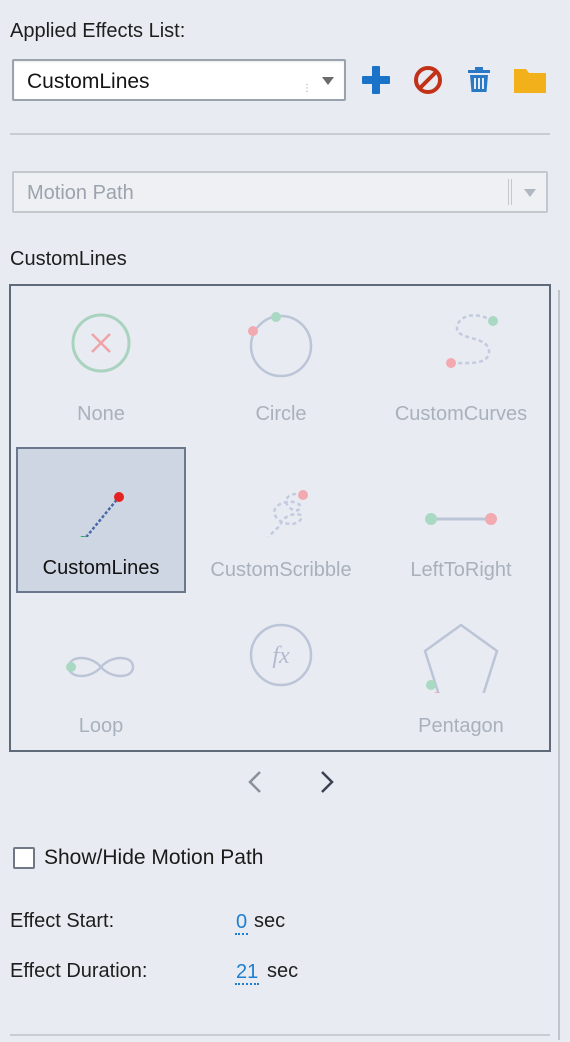  I want to click on custom-curves-icon, so click(472, 341).